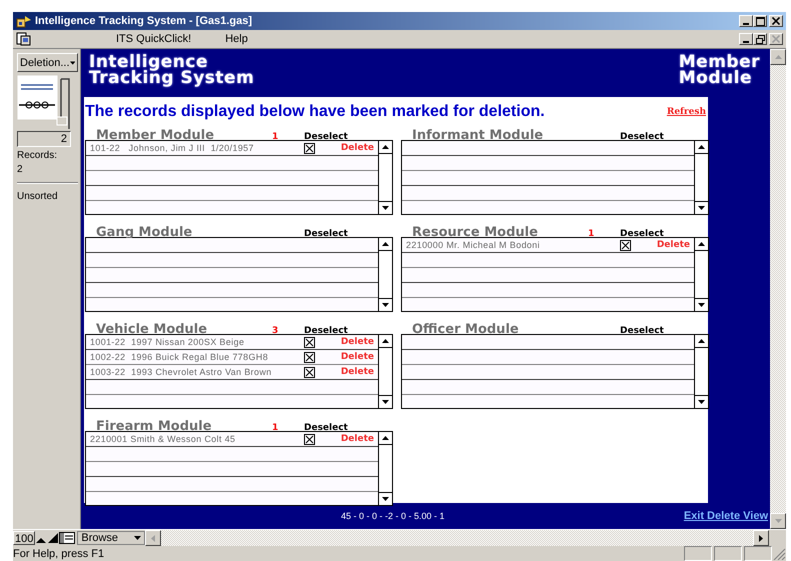  What do you see at coordinates (153, 538) in the screenshot?
I see `scroll-left-icon` at bounding box center [153, 538].